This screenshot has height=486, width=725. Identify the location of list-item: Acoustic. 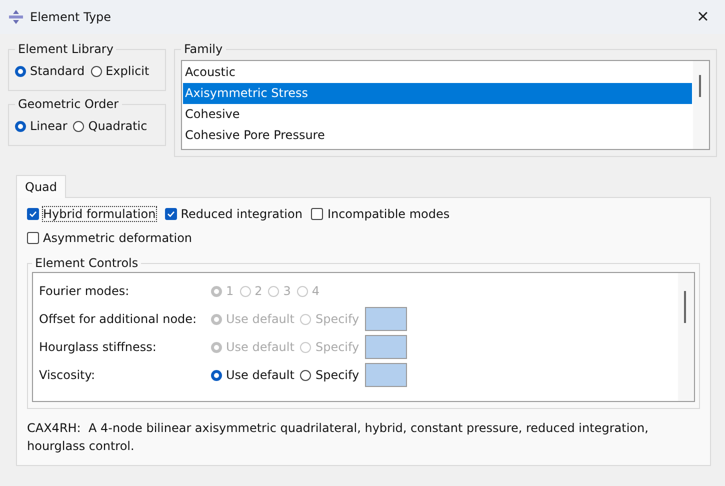
(437, 72).